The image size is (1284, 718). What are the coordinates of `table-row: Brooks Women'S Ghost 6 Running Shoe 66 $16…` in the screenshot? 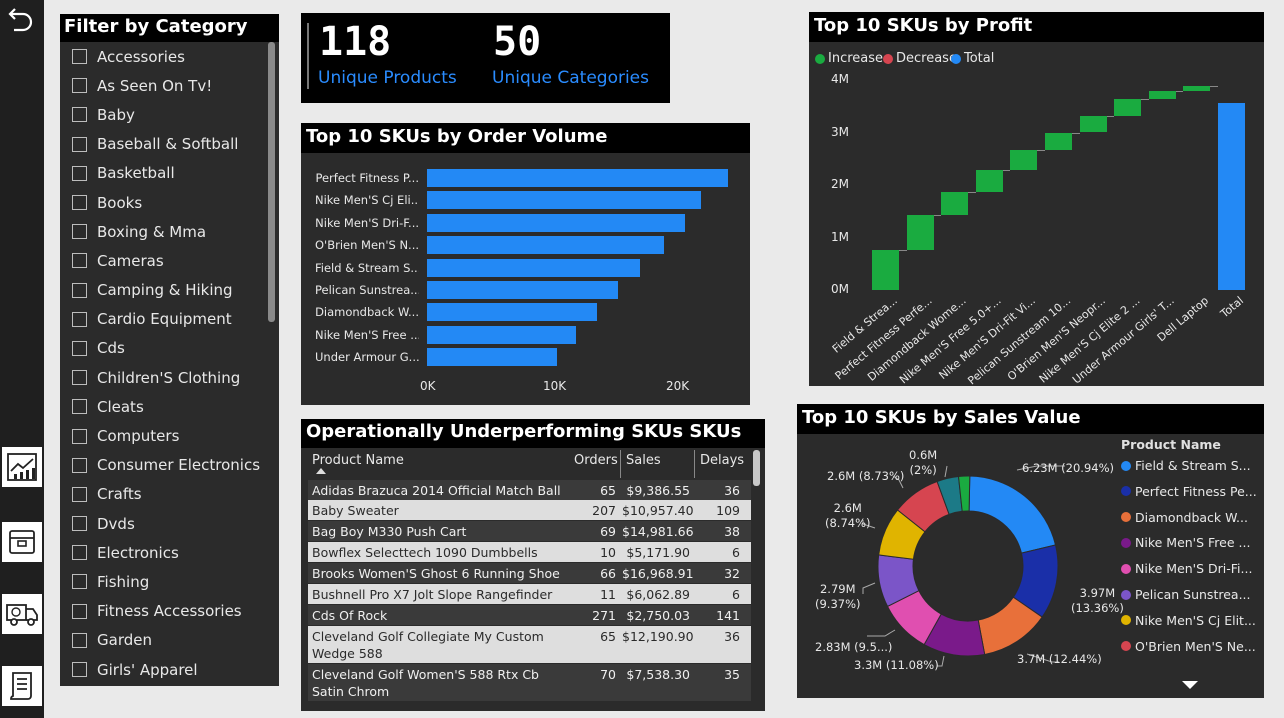 It's located at (529, 573).